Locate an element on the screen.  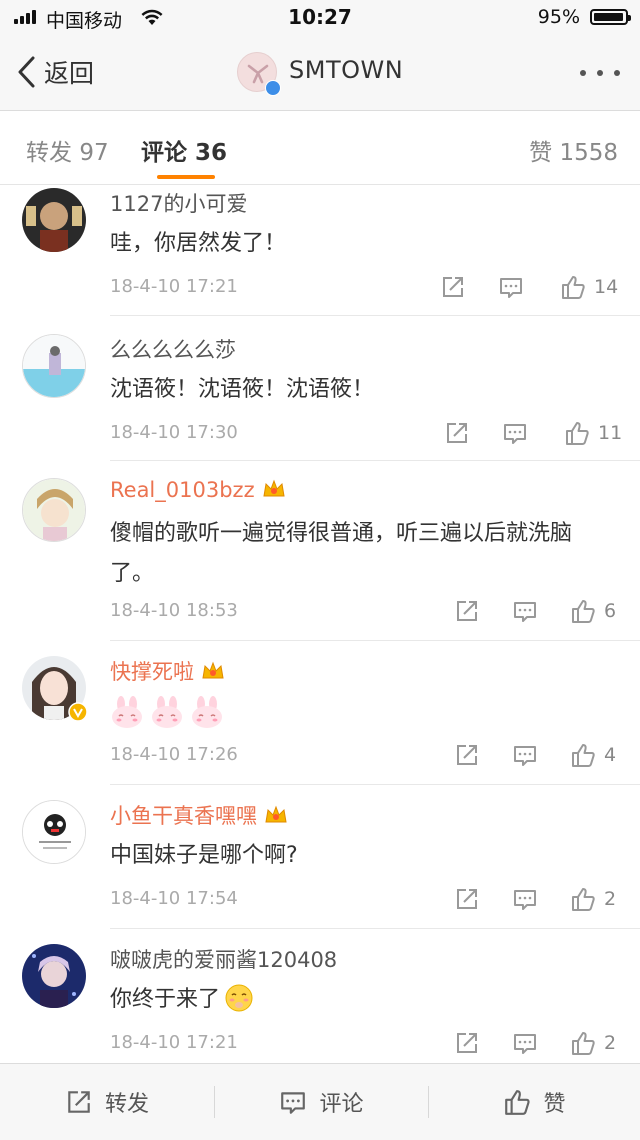
tab-repost-count: 97 is located at coordinates (94, 153).